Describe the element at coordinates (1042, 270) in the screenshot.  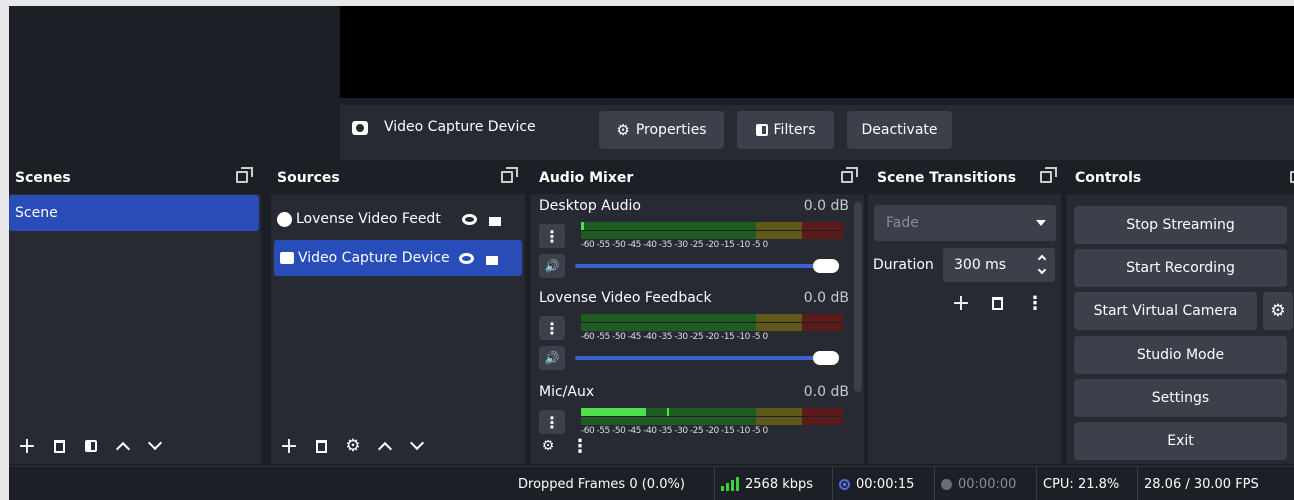
I see `spin-down-icon` at that location.